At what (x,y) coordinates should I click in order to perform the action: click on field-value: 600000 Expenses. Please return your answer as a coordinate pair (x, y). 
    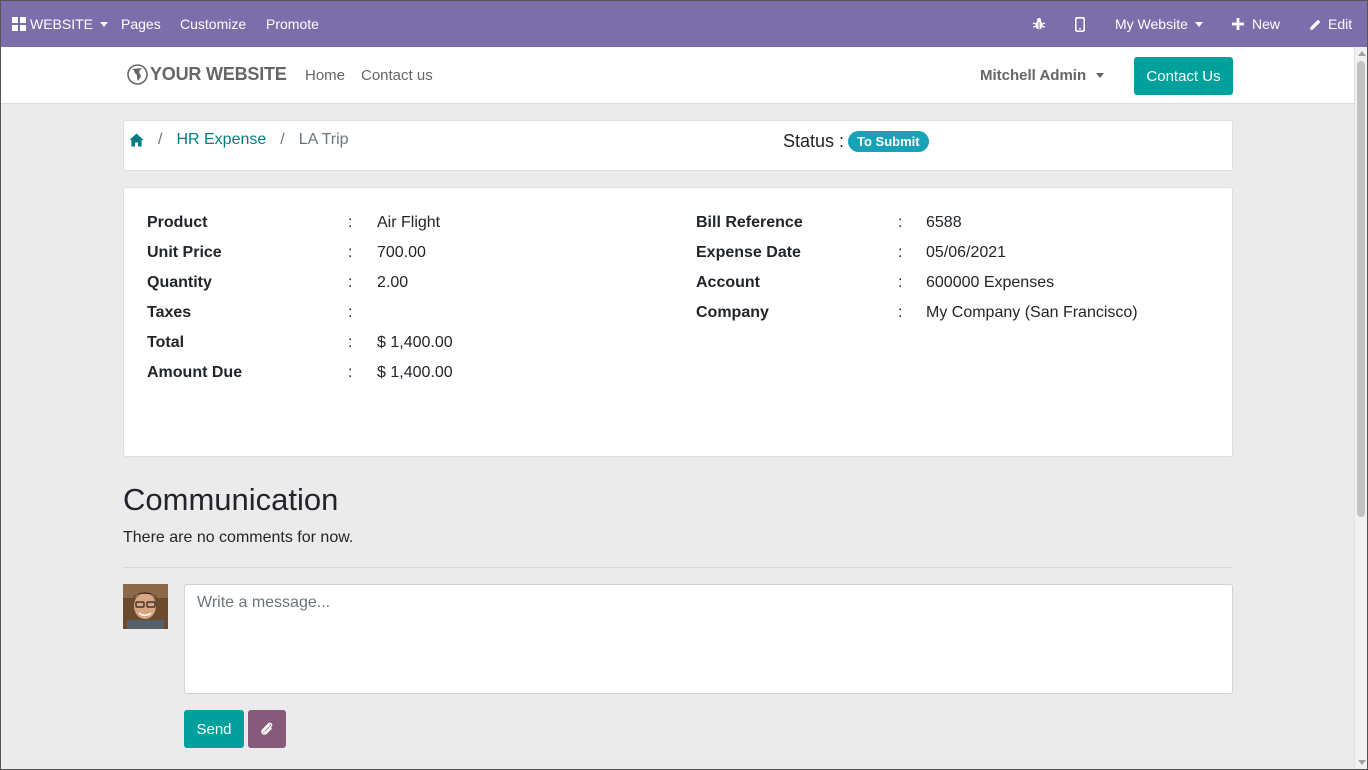
    Looking at the image, I should click on (990, 282).